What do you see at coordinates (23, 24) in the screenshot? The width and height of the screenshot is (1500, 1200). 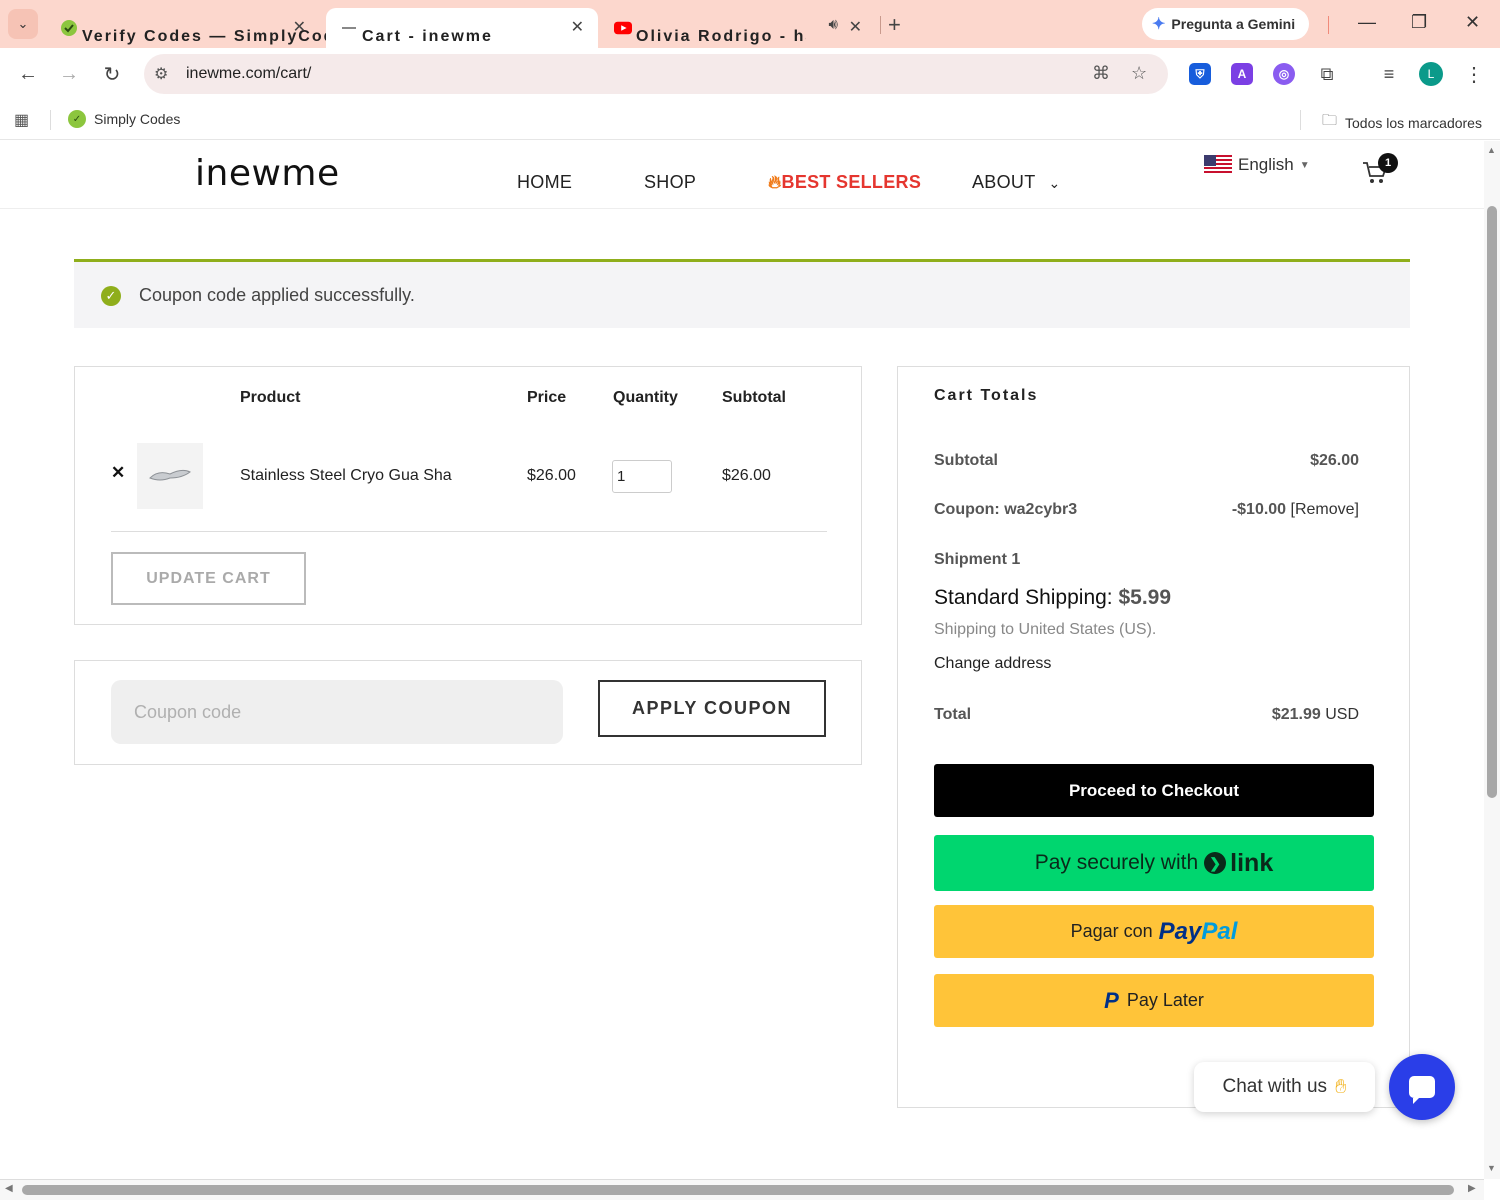 I see `tab-search-button: ⌄` at bounding box center [23, 24].